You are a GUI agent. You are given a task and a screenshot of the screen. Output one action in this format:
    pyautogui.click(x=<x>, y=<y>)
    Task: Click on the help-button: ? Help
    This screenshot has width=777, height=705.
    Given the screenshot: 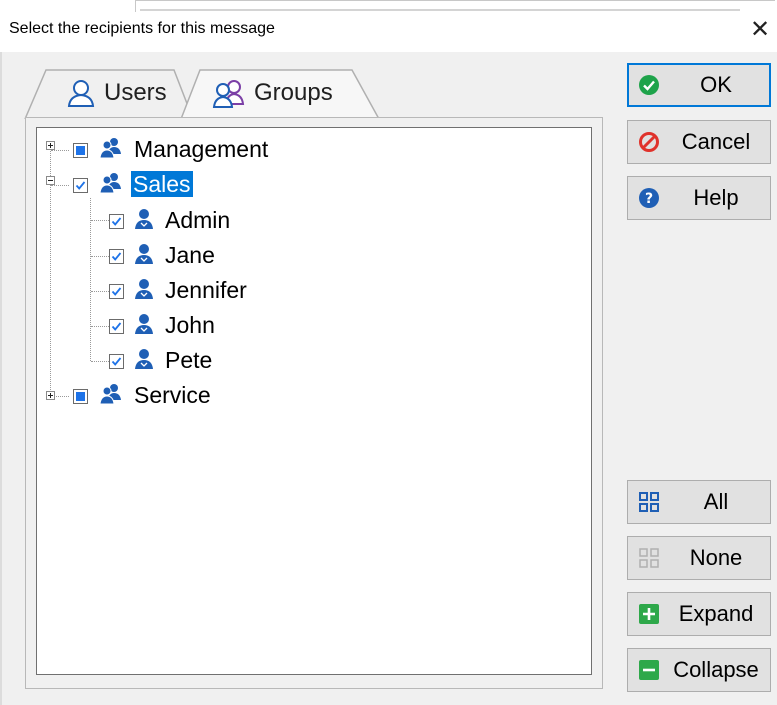 What is the action you would take?
    pyautogui.click(x=699, y=198)
    